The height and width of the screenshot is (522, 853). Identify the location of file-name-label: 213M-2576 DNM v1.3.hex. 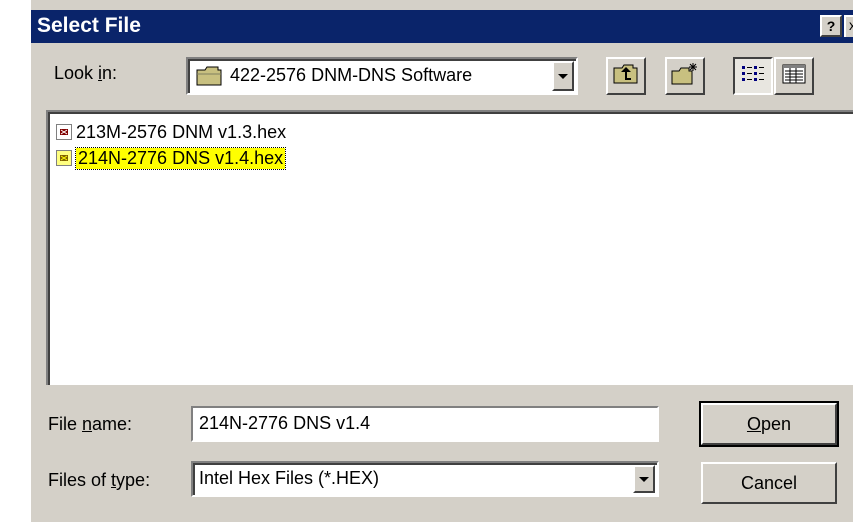
(181, 131).